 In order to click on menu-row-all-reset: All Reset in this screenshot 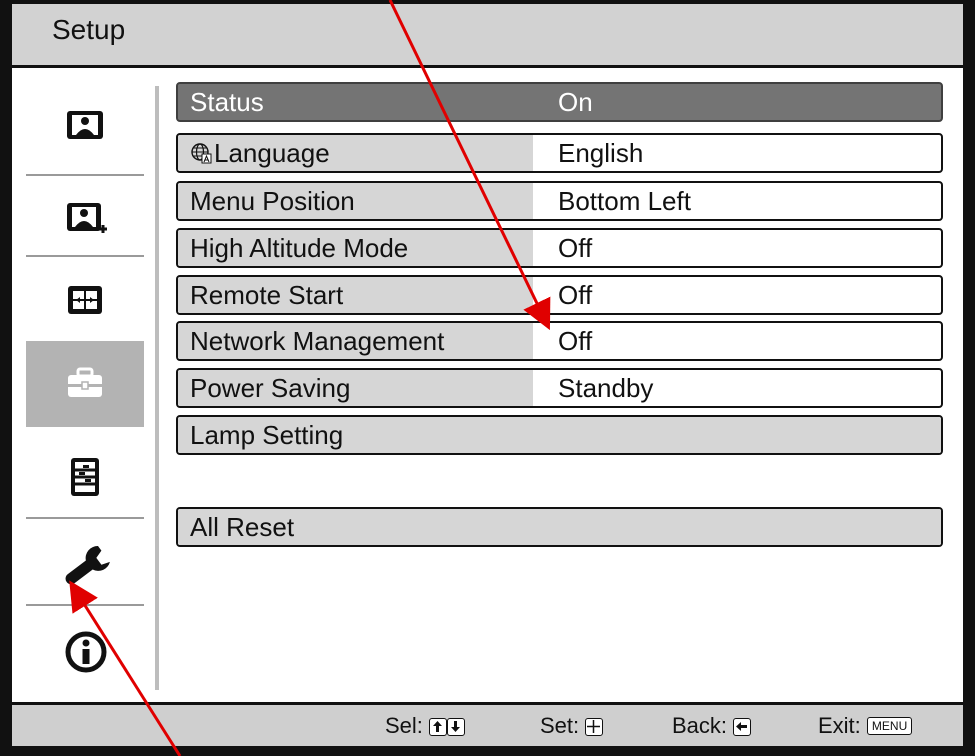, I will do `click(559, 527)`.